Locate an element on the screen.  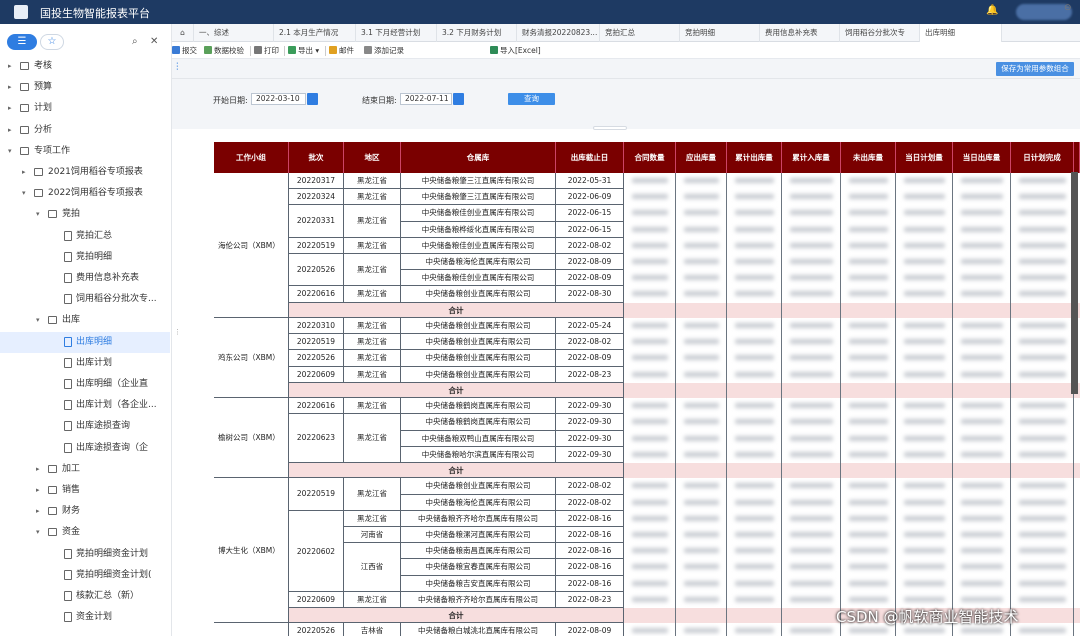
tree-item: ▾ 2022饲用稻谷专项报表 is located at coordinates (85, 193).